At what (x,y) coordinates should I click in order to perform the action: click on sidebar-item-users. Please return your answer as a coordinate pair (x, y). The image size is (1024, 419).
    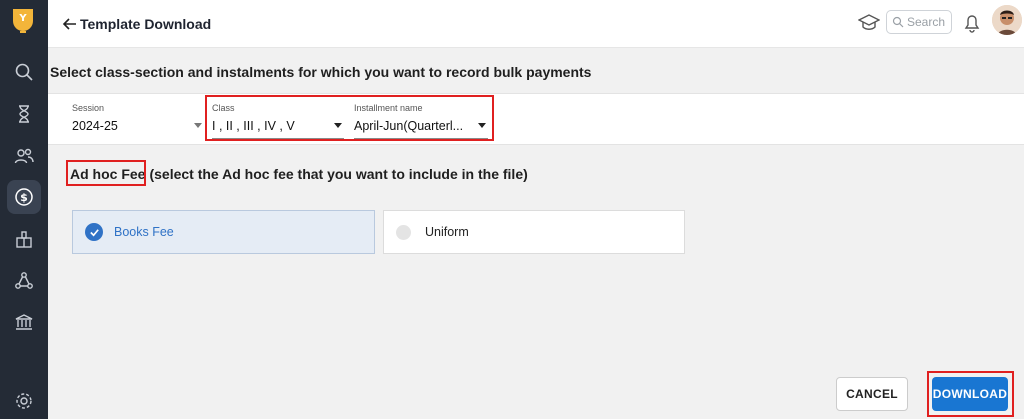
    Looking at the image, I should click on (24, 156).